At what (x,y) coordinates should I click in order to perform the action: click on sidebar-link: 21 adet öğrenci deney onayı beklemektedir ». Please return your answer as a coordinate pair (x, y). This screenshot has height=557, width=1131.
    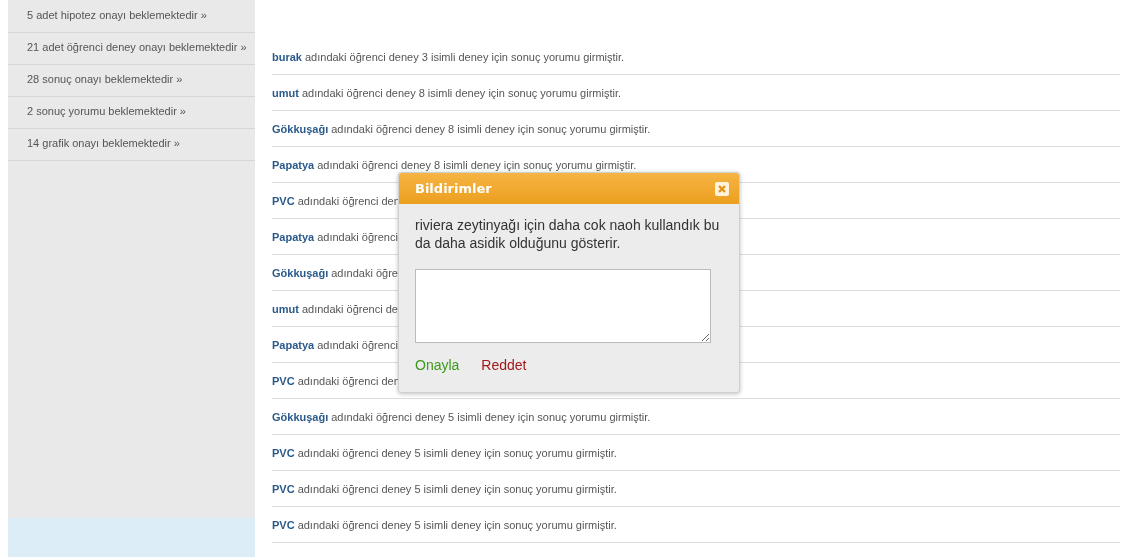
    Looking at the image, I should click on (131, 49).